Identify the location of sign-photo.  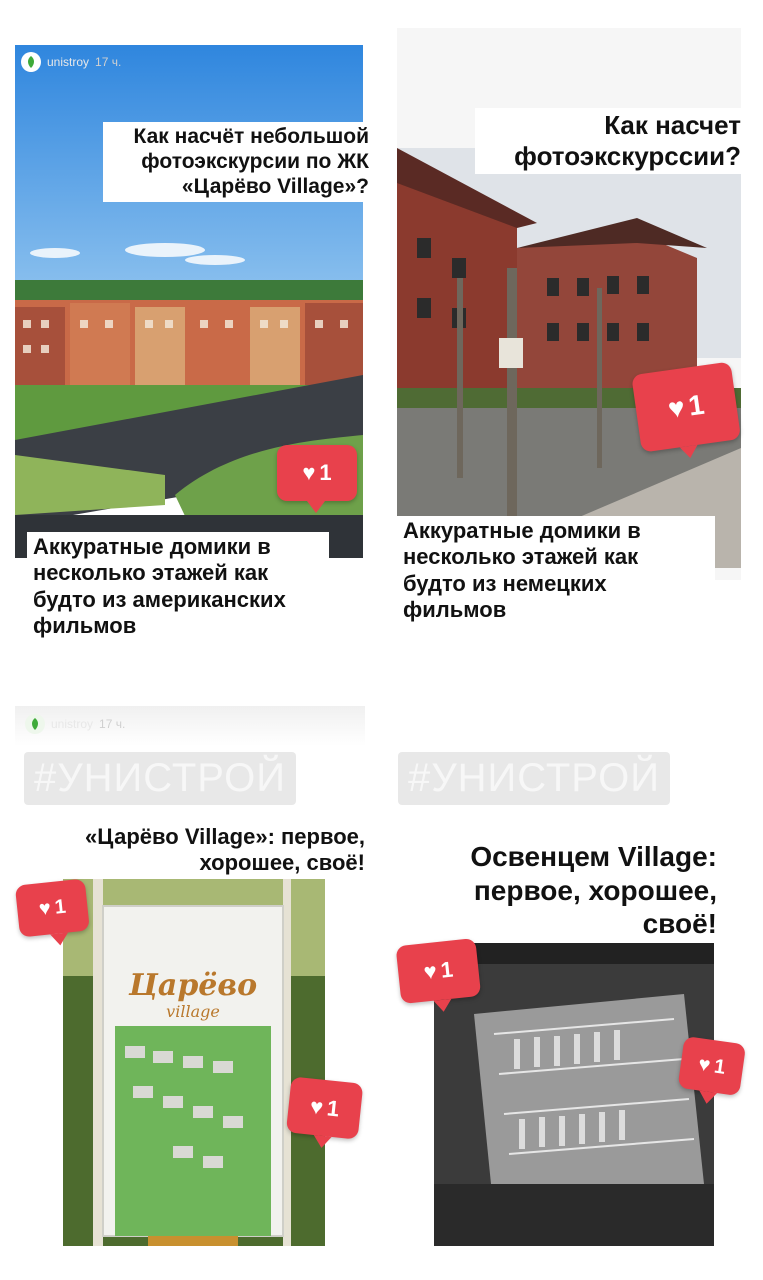
(194, 1051).